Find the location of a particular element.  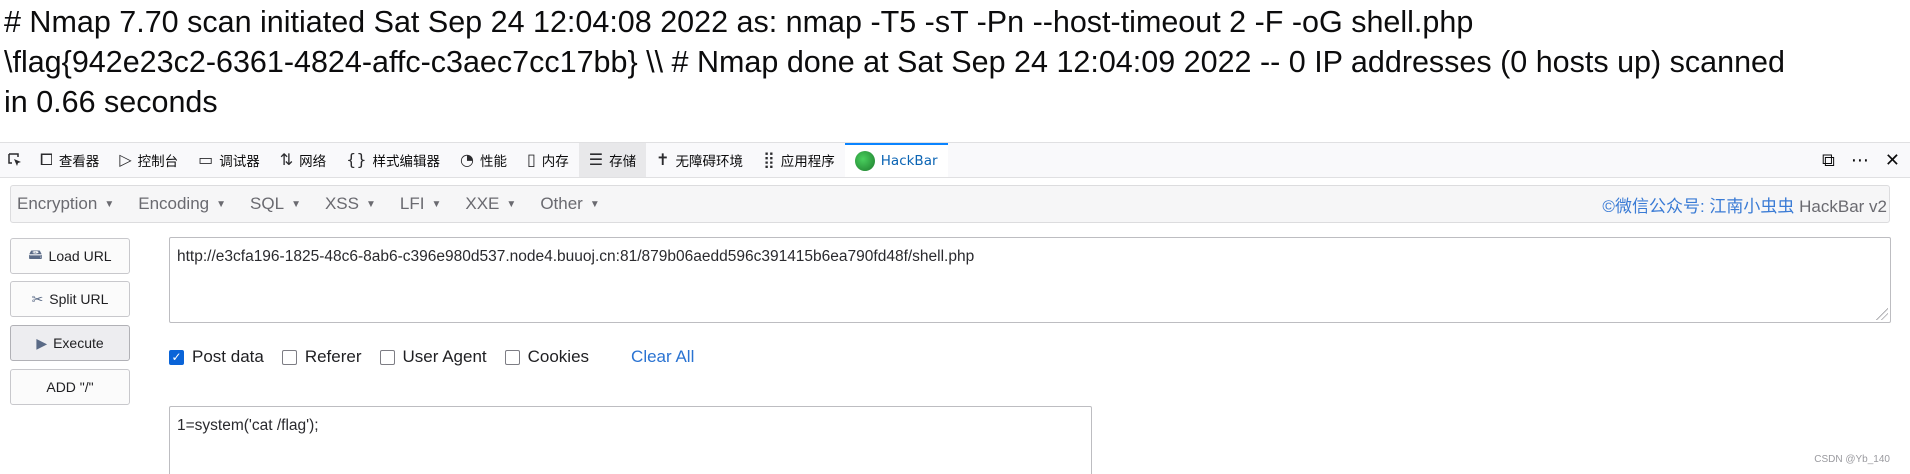

checkbox-label: User Agent is located at coordinates (444, 356).